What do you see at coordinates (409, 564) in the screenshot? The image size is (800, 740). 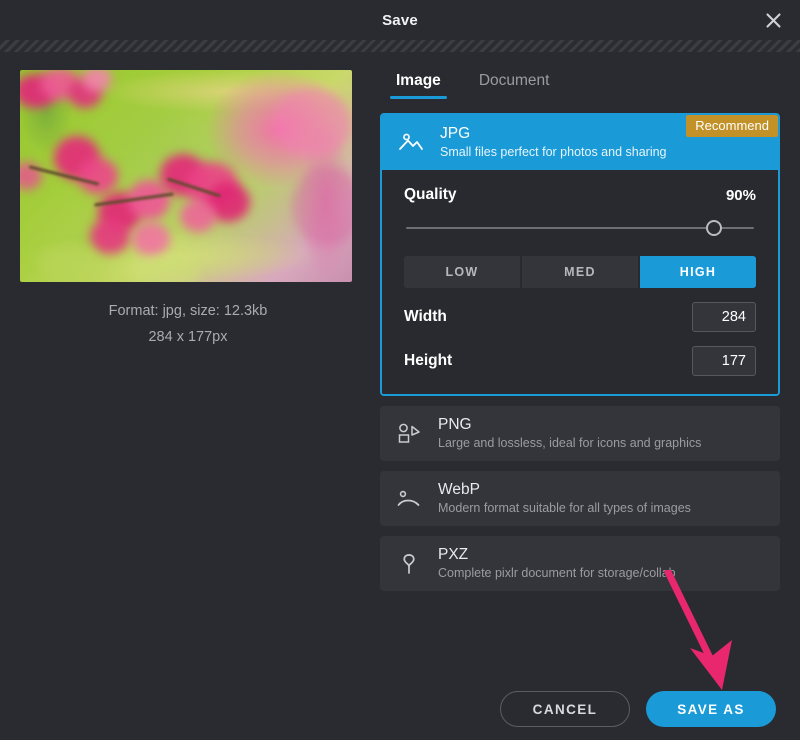 I see `balloon-document-icon` at bounding box center [409, 564].